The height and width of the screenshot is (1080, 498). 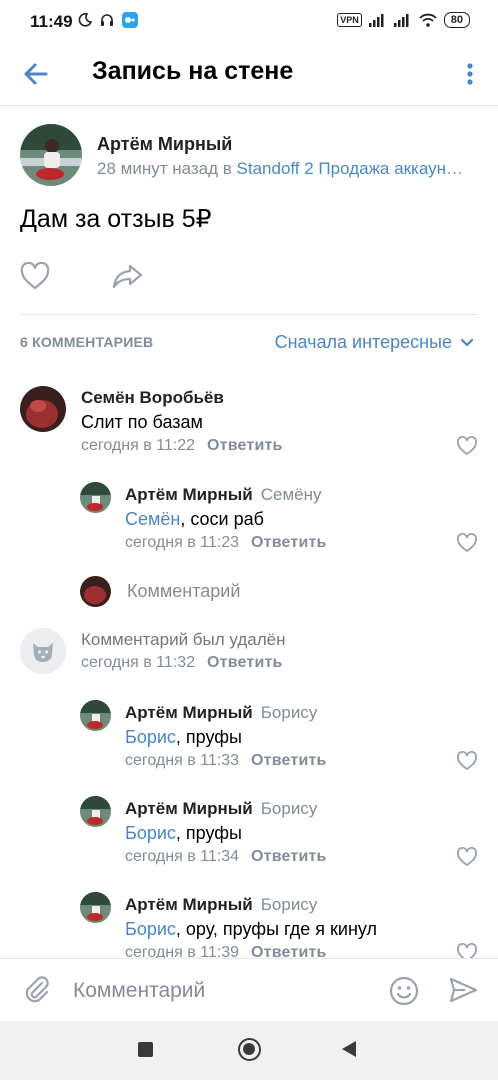 I want to click on recent-apps-icon, so click(x=145, y=1049).